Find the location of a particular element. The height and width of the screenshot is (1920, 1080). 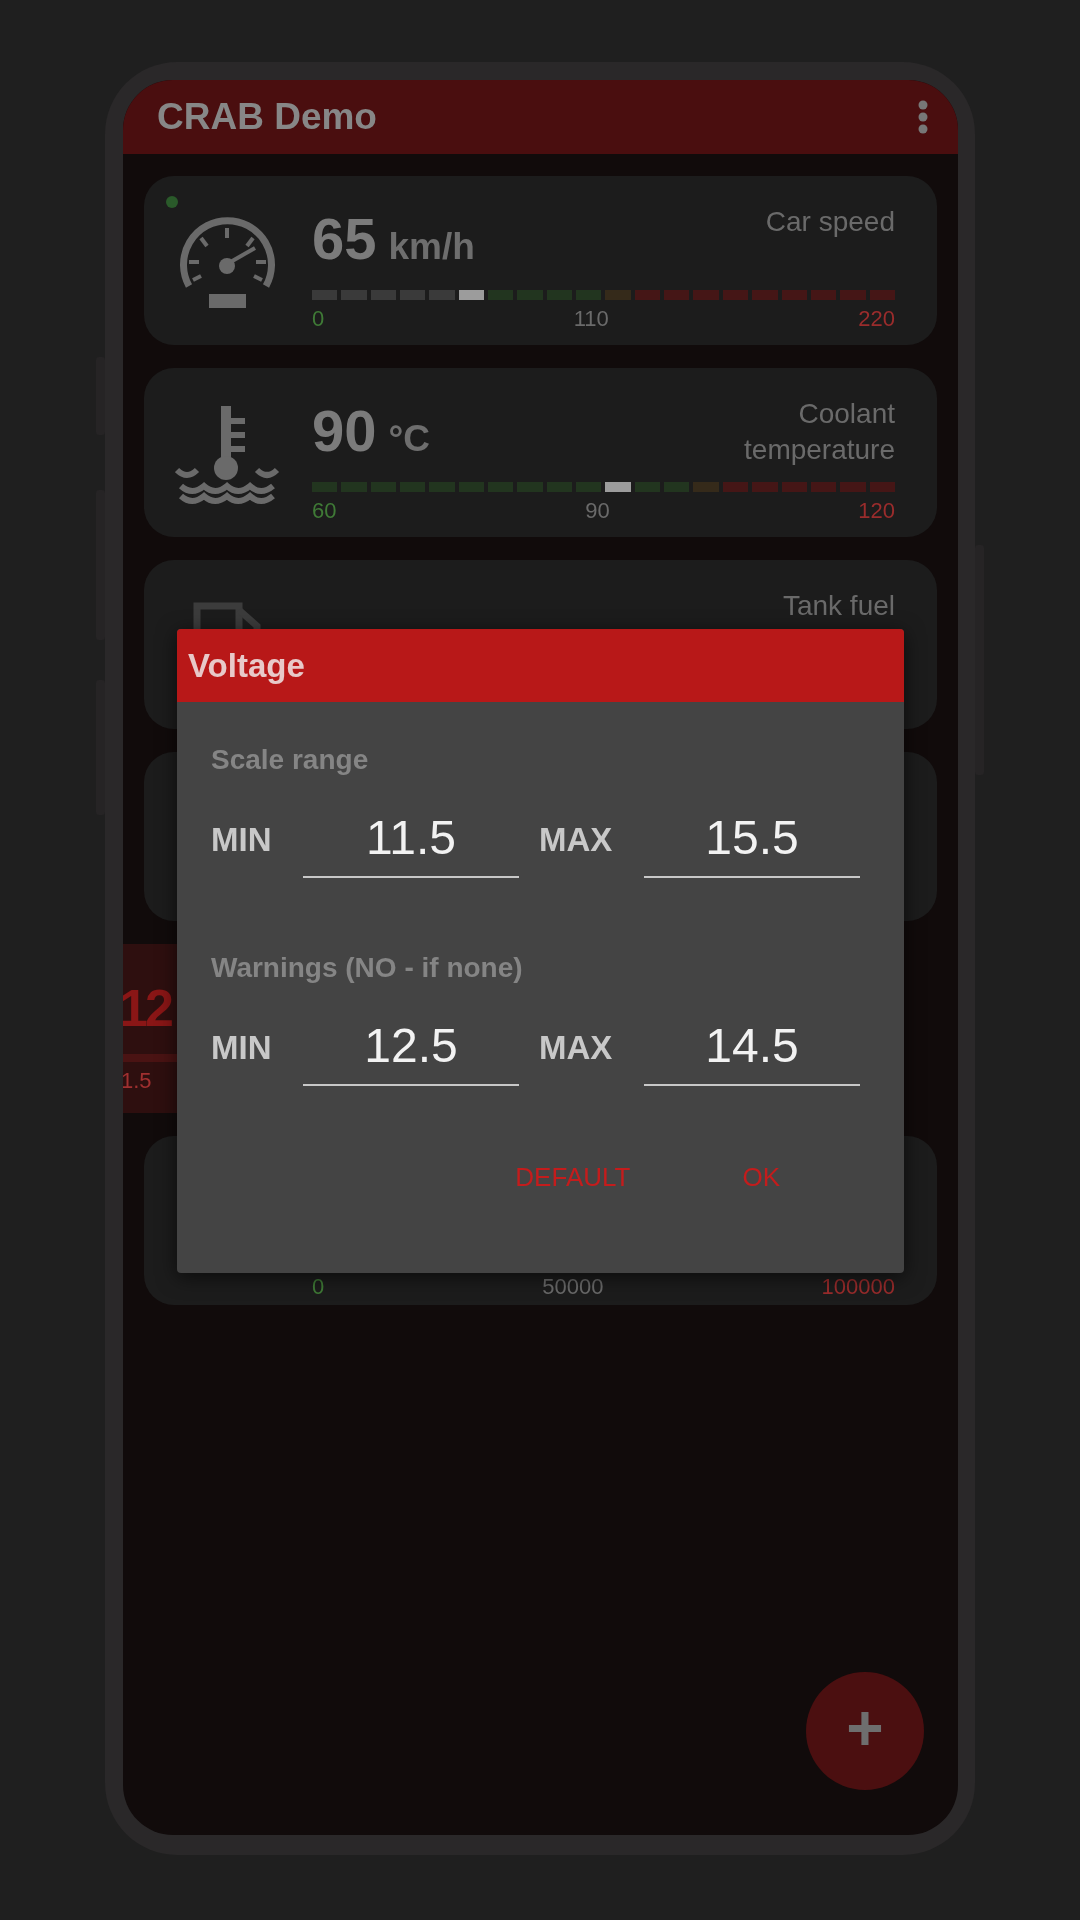

warning-bar is located at coordinates (150, 1058).